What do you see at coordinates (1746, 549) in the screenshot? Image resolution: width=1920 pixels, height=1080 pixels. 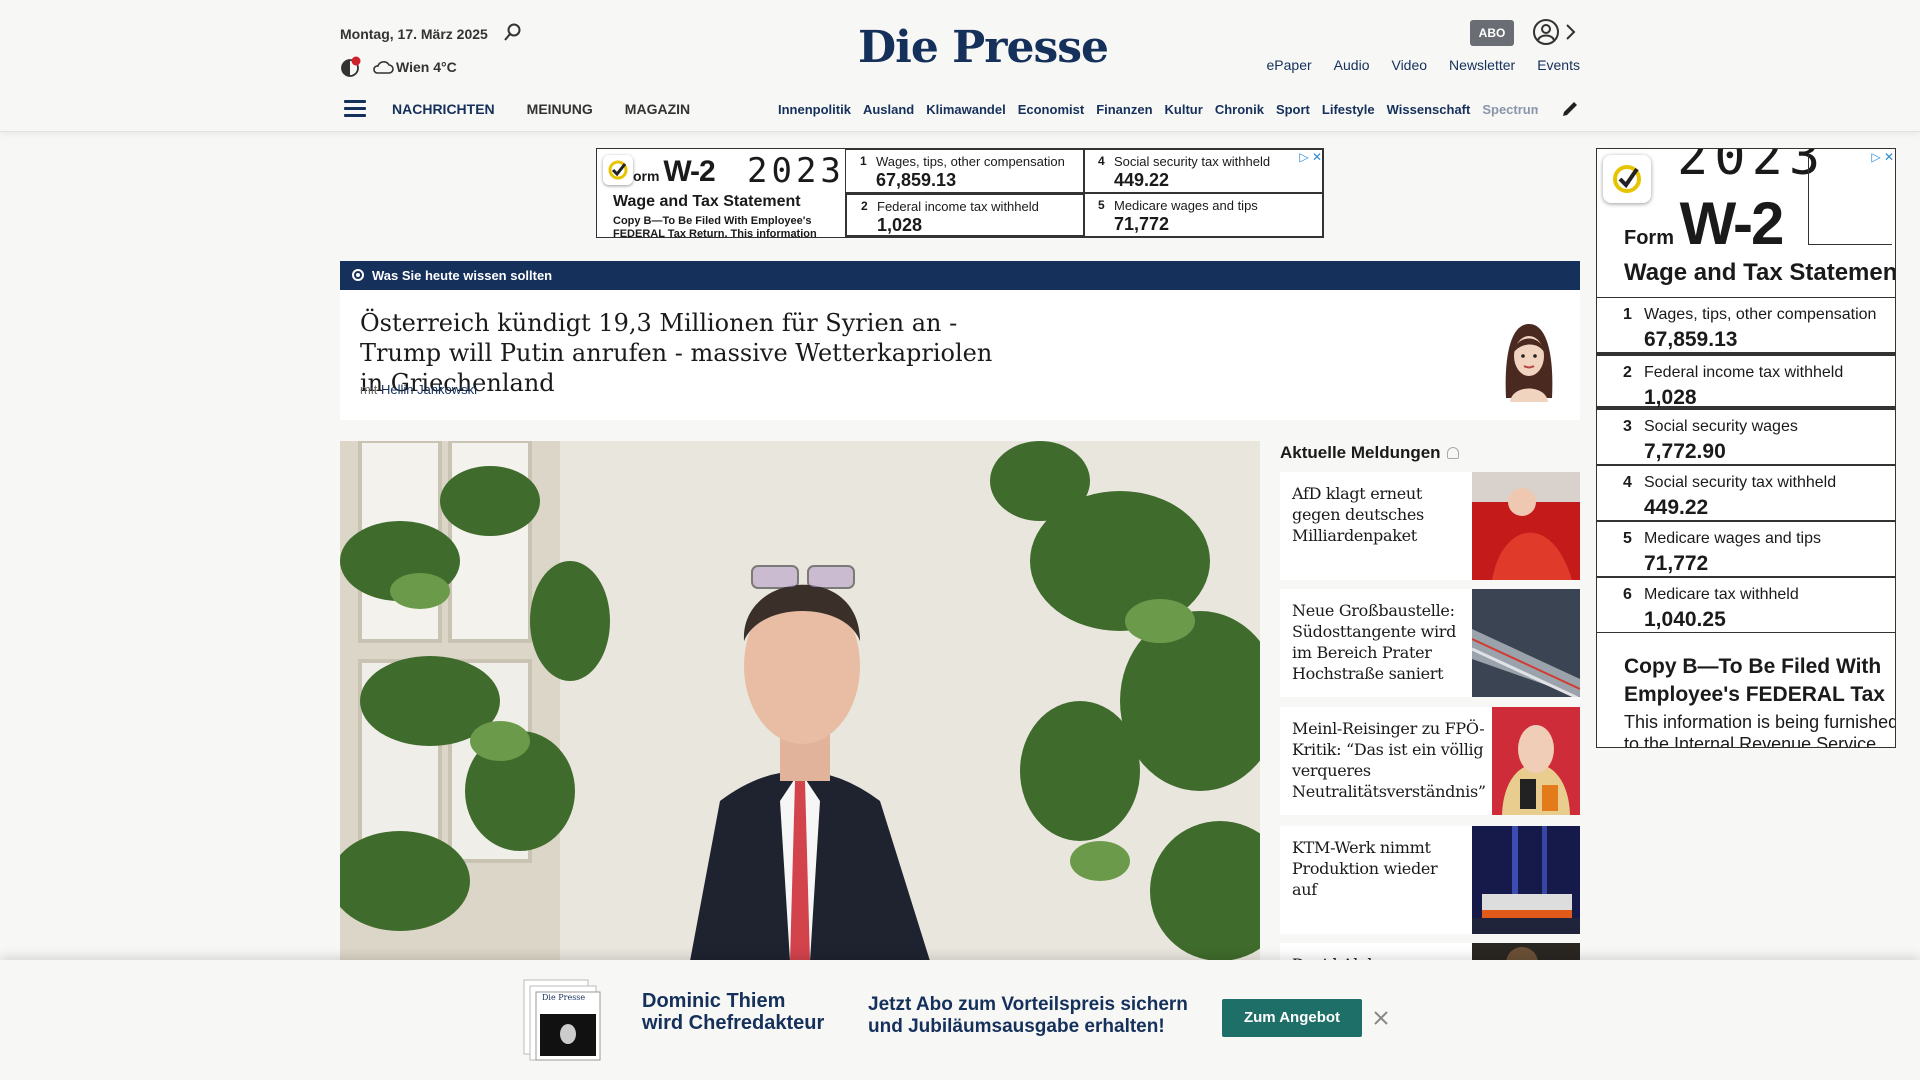 I see `sky-row-5: 5 Medicare wages and tips 71,772` at bounding box center [1746, 549].